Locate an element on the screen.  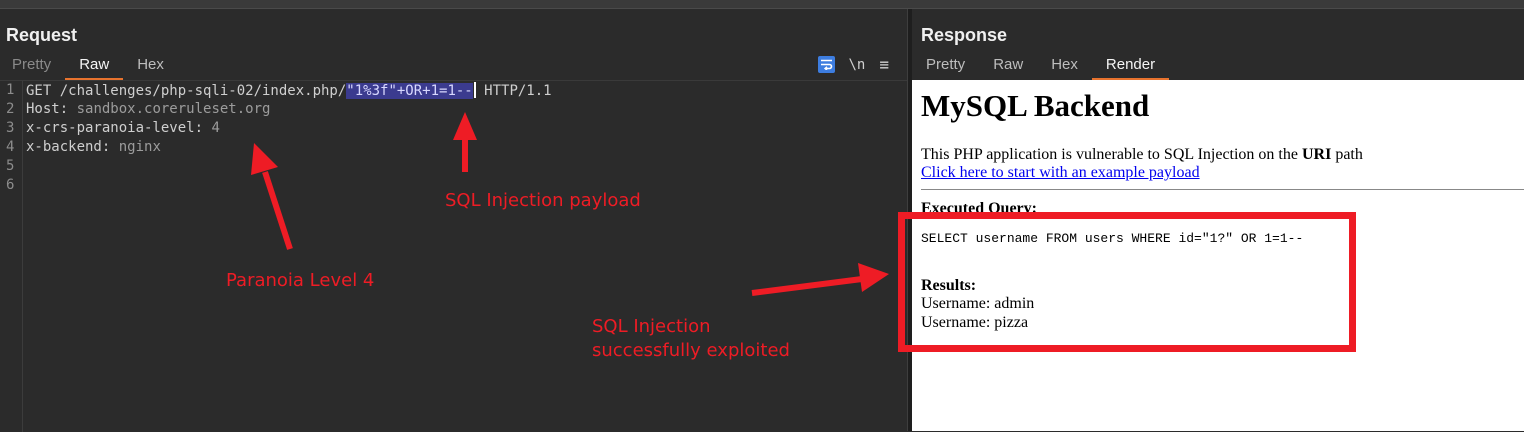
exploited-arrow-icon is located at coordinates (820, 279).